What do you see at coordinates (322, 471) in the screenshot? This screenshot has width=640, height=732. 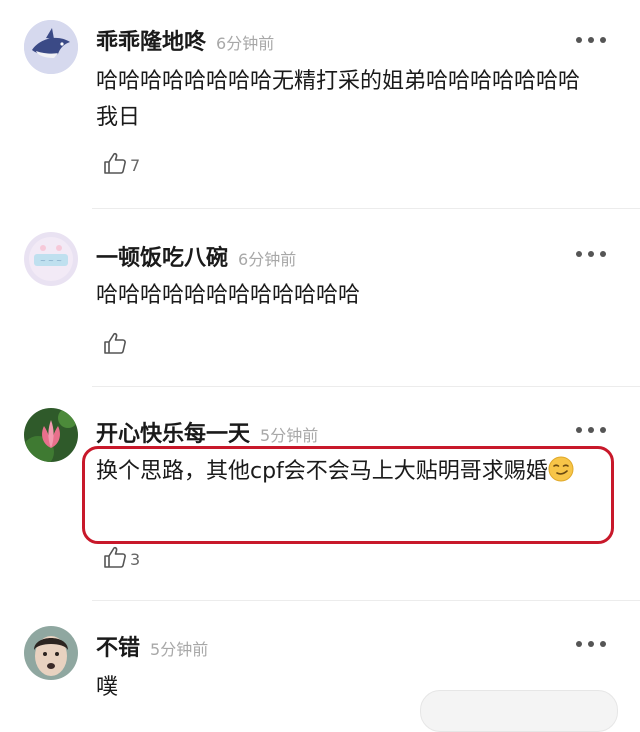 I see `comment-text-content: 换个思路，其他cpf会不会马上大贴明哥求赐婚` at bounding box center [322, 471].